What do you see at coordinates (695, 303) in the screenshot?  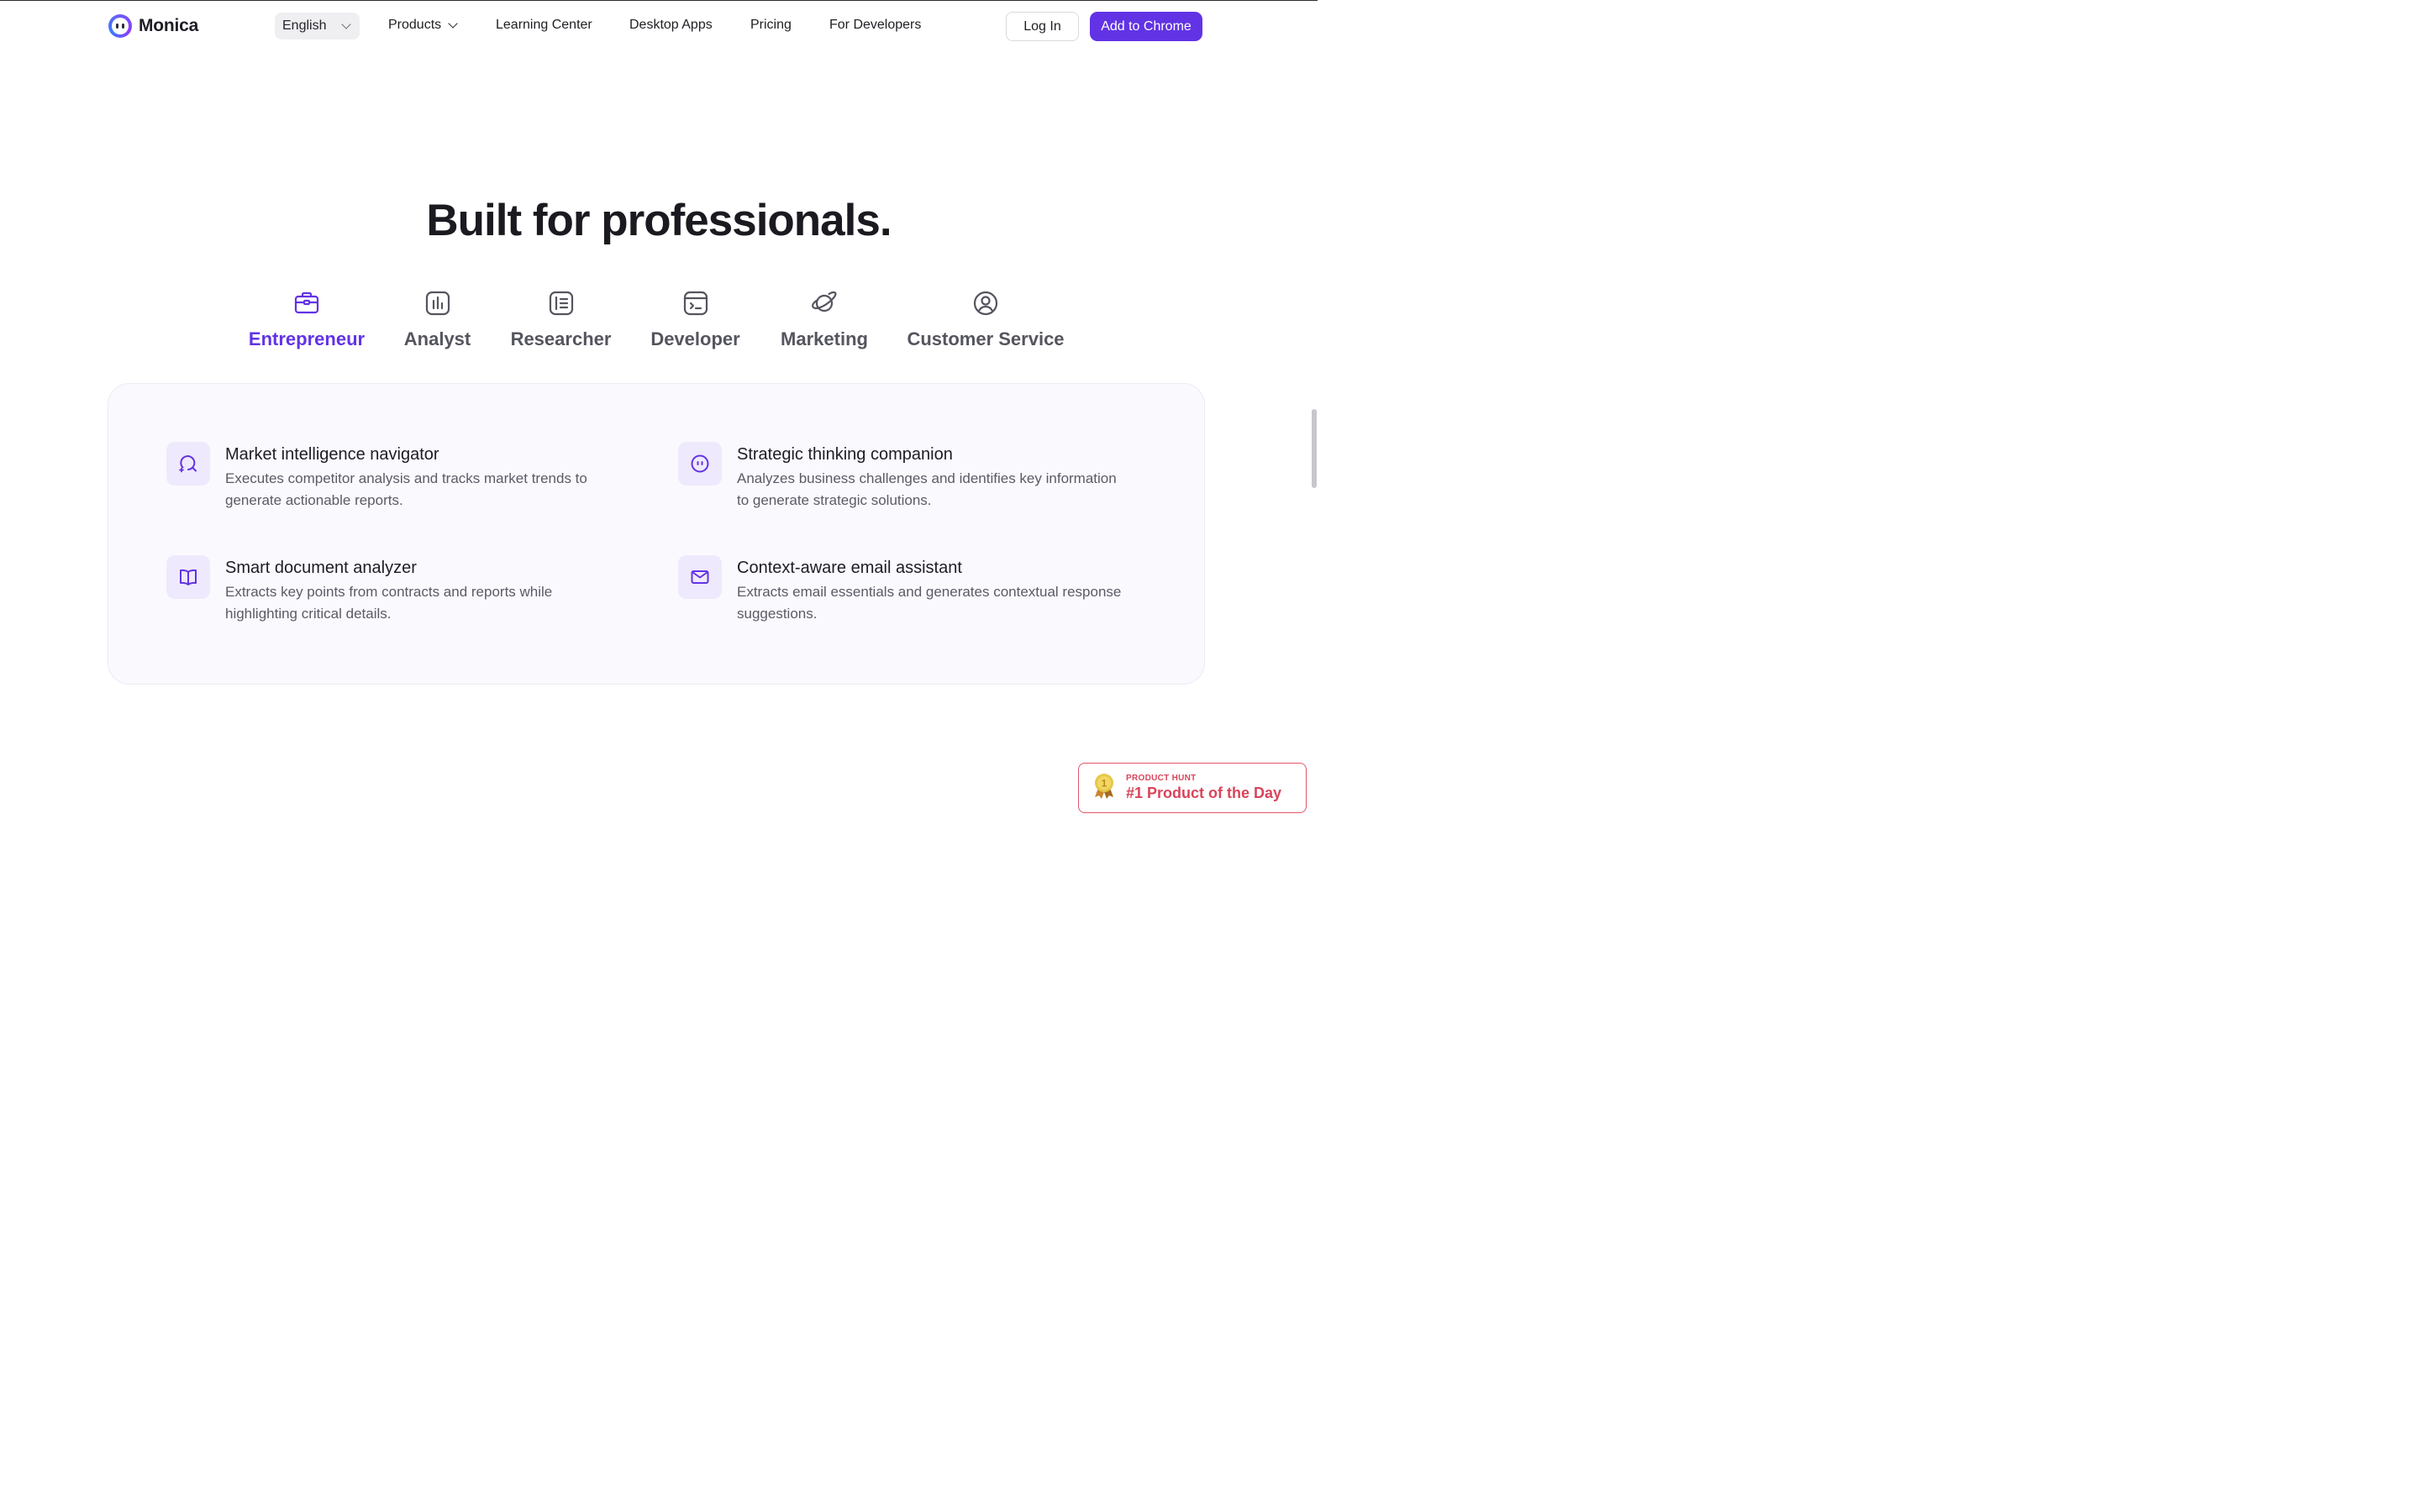 I see `terminal-icon` at bounding box center [695, 303].